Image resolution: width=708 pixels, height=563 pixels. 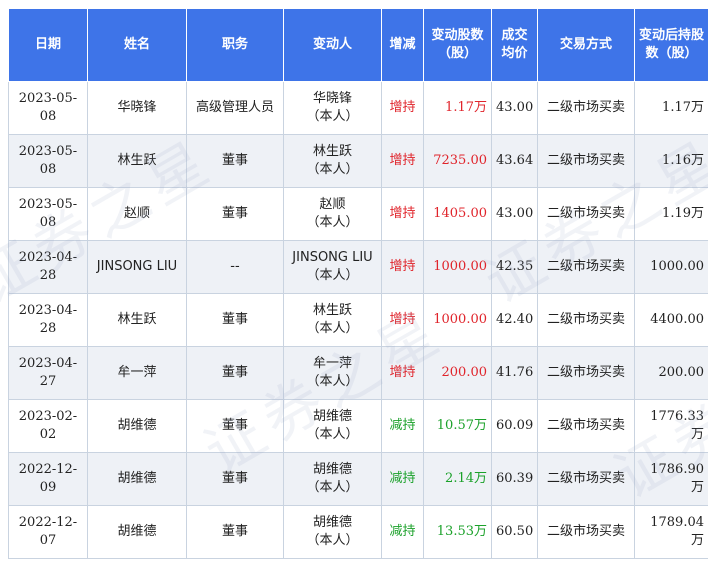 I want to click on cell-price: 60.50, so click(x=514, y=532).